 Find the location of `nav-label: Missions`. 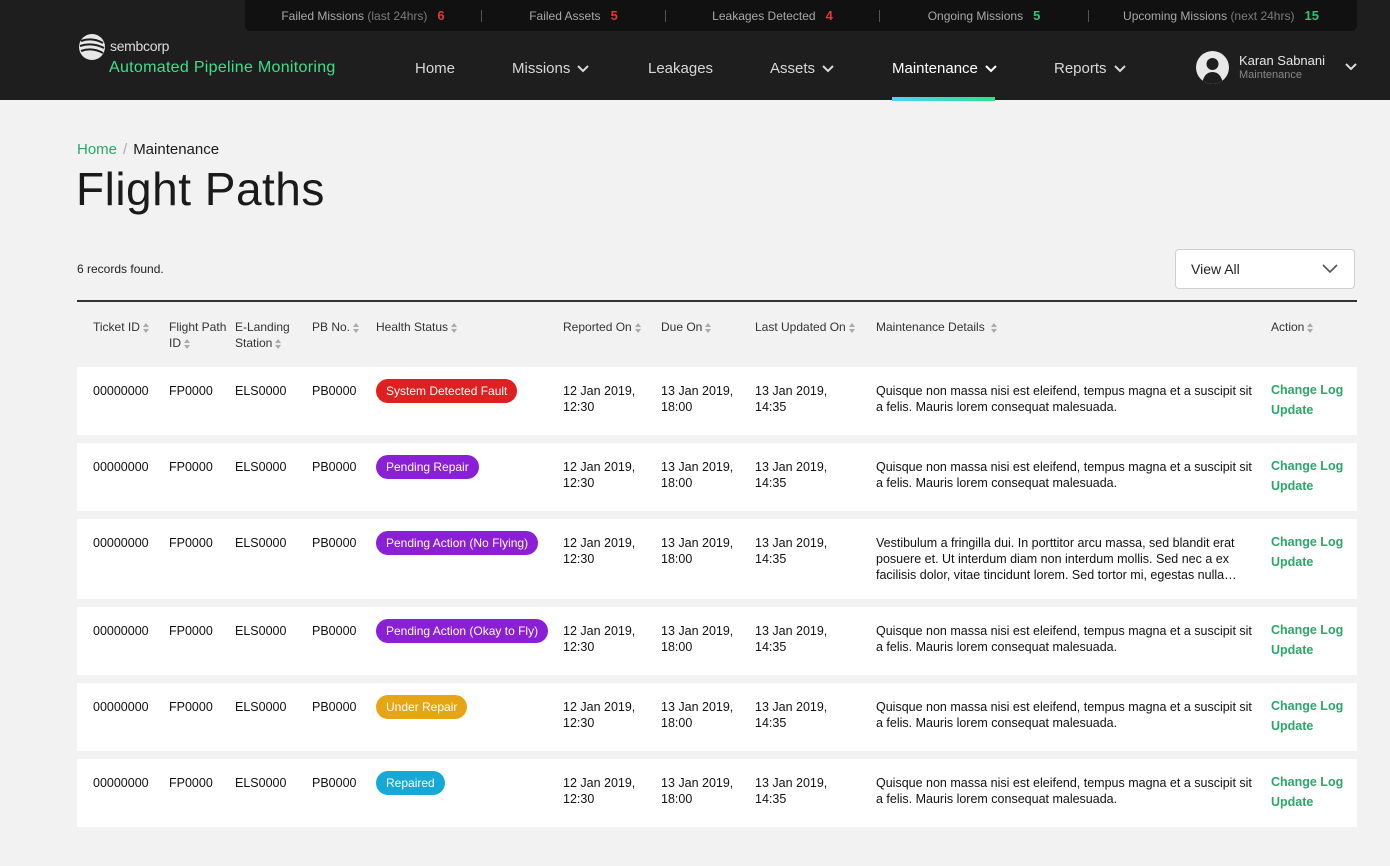

nav-label: Missions is located at coordinates (541, 68).